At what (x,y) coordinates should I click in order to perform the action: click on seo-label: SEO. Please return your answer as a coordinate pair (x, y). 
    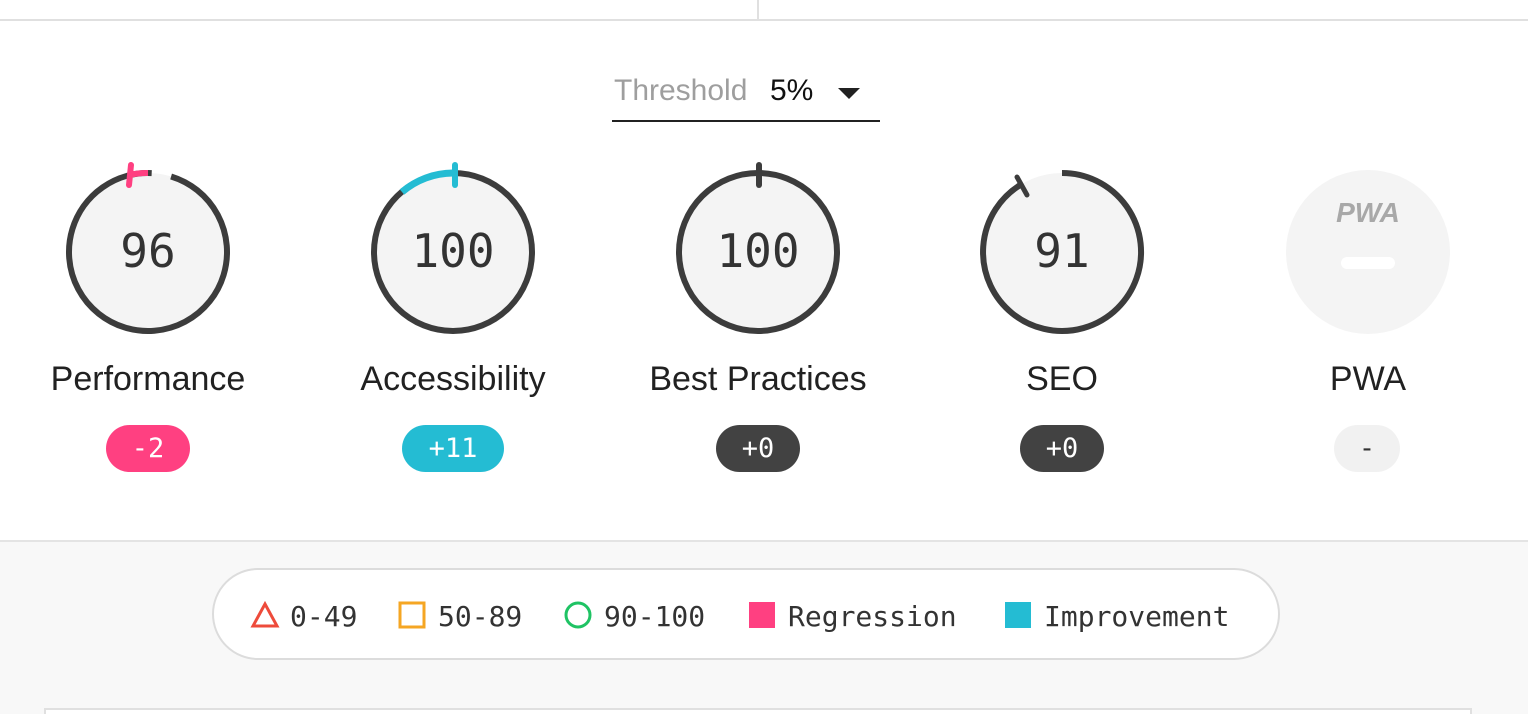
    Looking at the image, I should click on (1062, 379).